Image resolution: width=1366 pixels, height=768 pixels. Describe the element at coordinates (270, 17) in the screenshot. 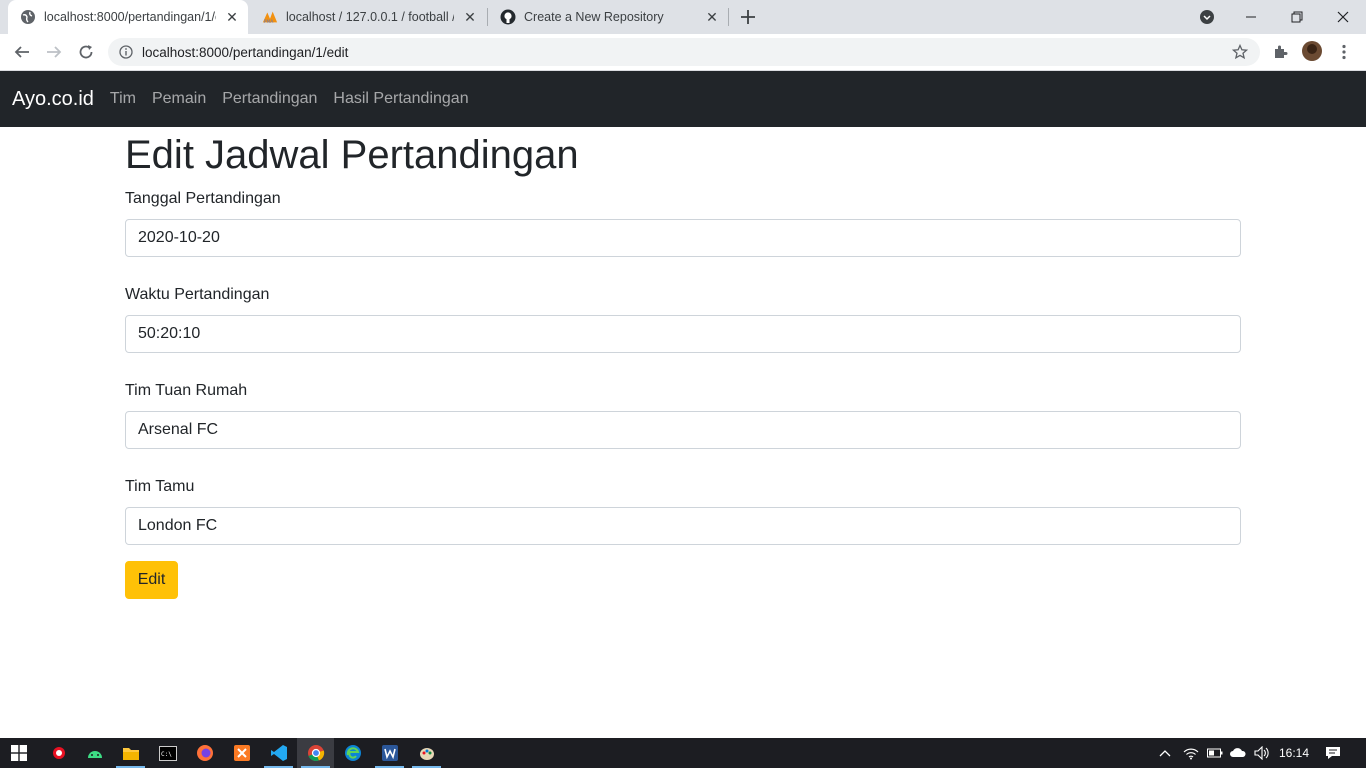

I see `phpmyadmin-icon: PMA` at that location.